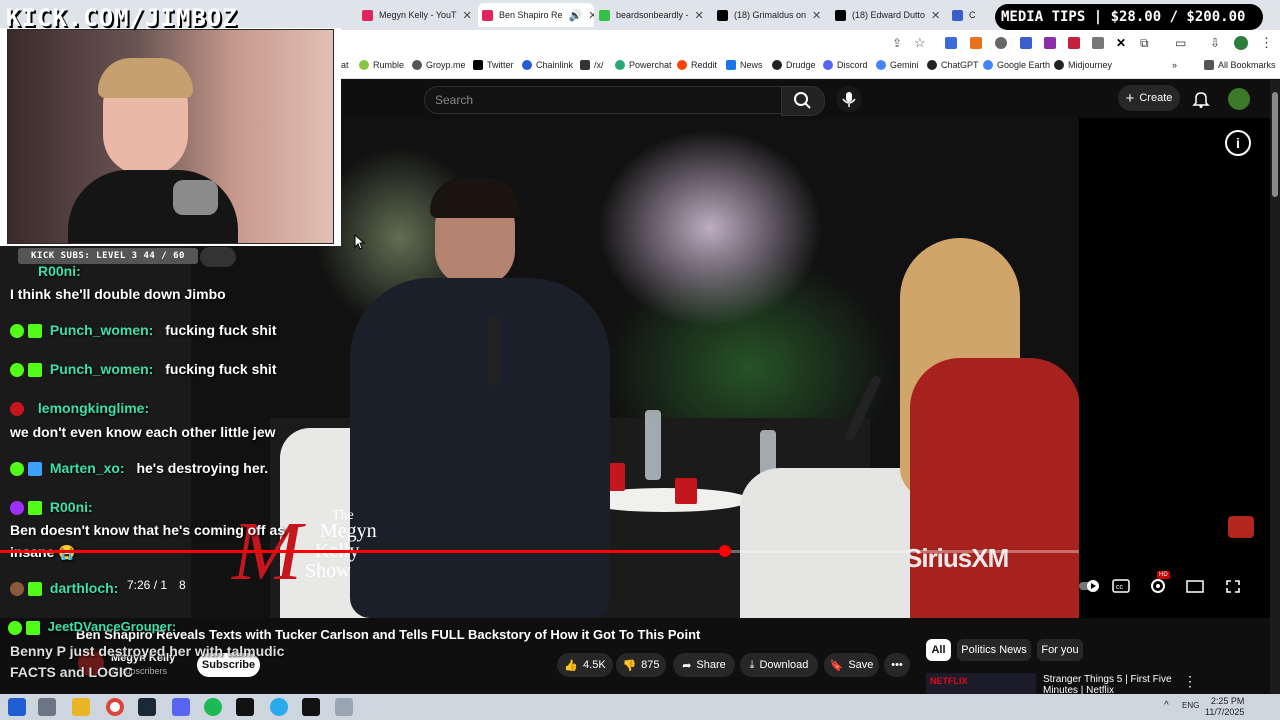 The width and height of the screenshot is (1280, 720). Describe the element at coordinates (418, 15) in the screenshot. I see `tab-megyn-kelly: Megyn Kelly - YouT ✕` at that location.